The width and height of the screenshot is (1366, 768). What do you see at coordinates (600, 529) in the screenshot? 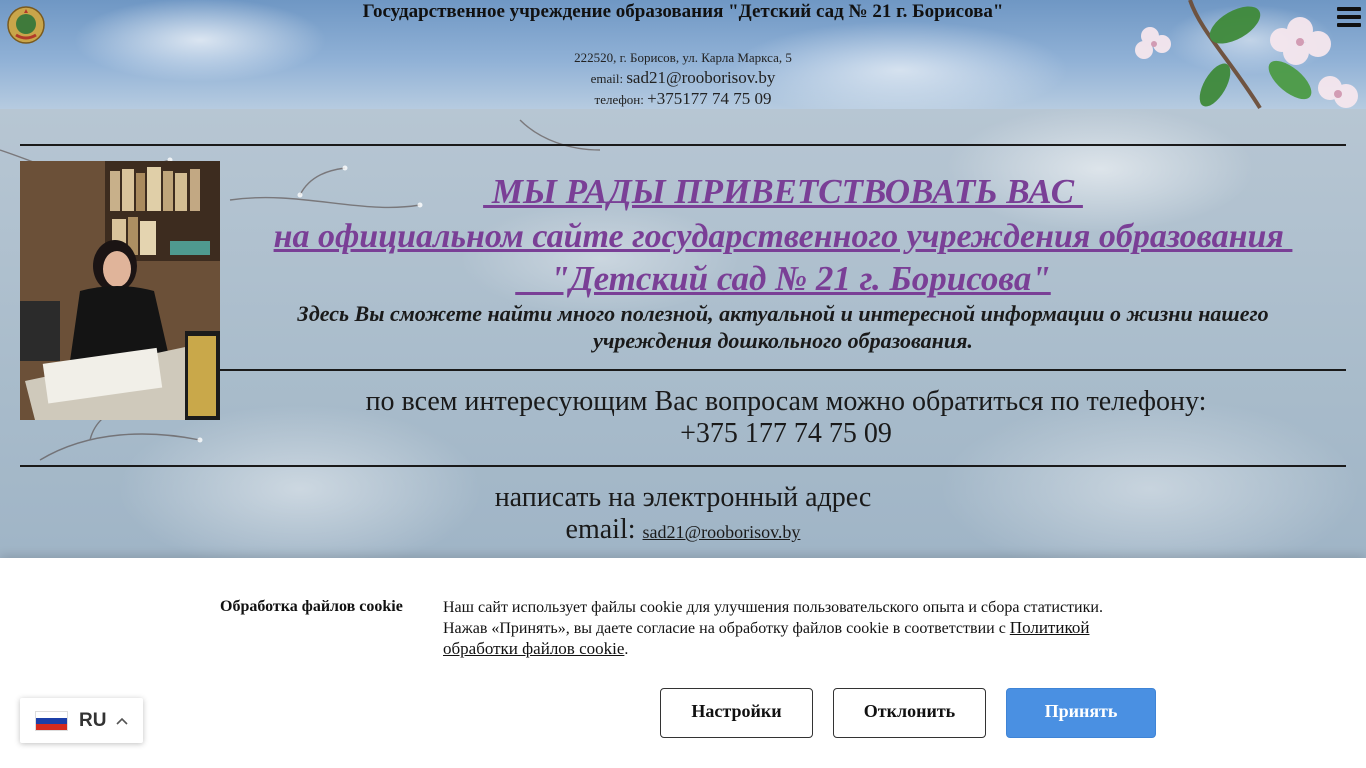
I see `email-label: email:` at bounding box center [600, 529].